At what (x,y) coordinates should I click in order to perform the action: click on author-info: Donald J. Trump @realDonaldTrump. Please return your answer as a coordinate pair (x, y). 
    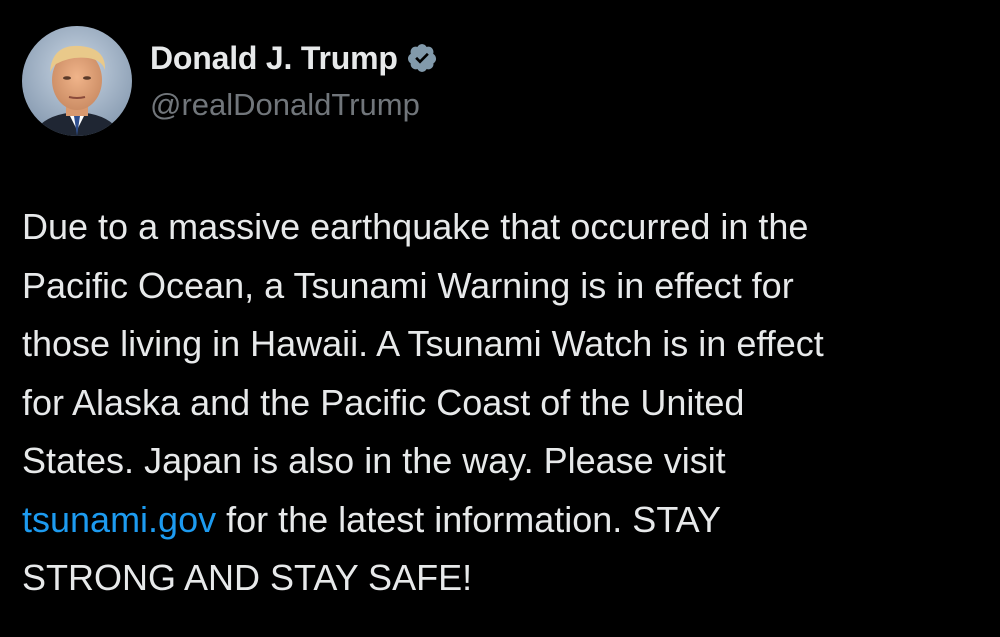
    Looking at the image, I should click on (294, 81).